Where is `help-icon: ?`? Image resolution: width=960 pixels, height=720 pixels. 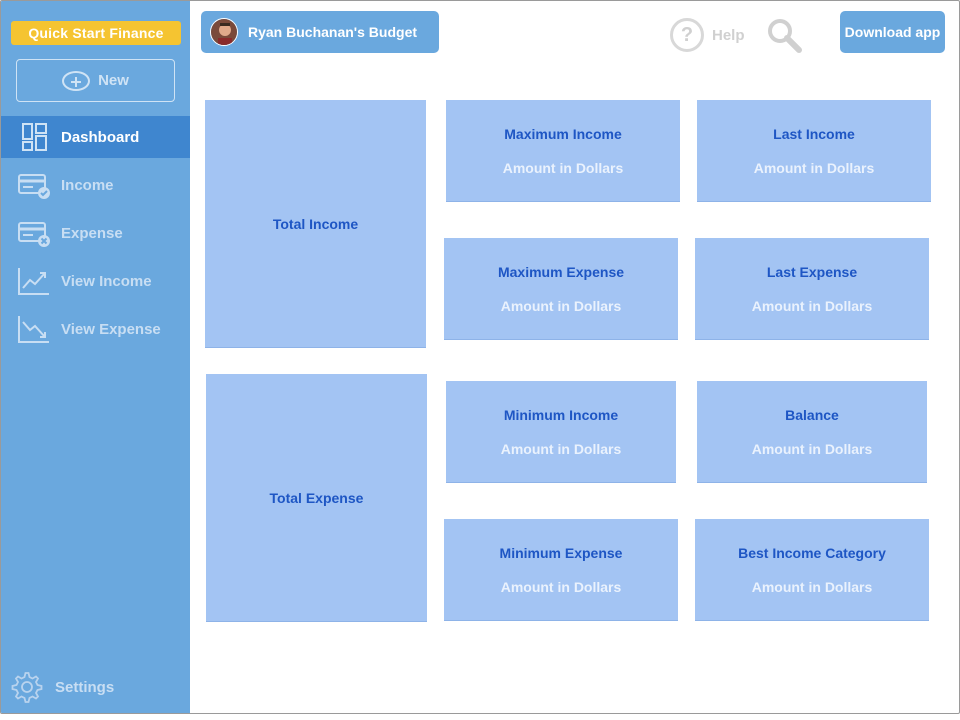
help-icon: ? is located at coordinates (687, 35).